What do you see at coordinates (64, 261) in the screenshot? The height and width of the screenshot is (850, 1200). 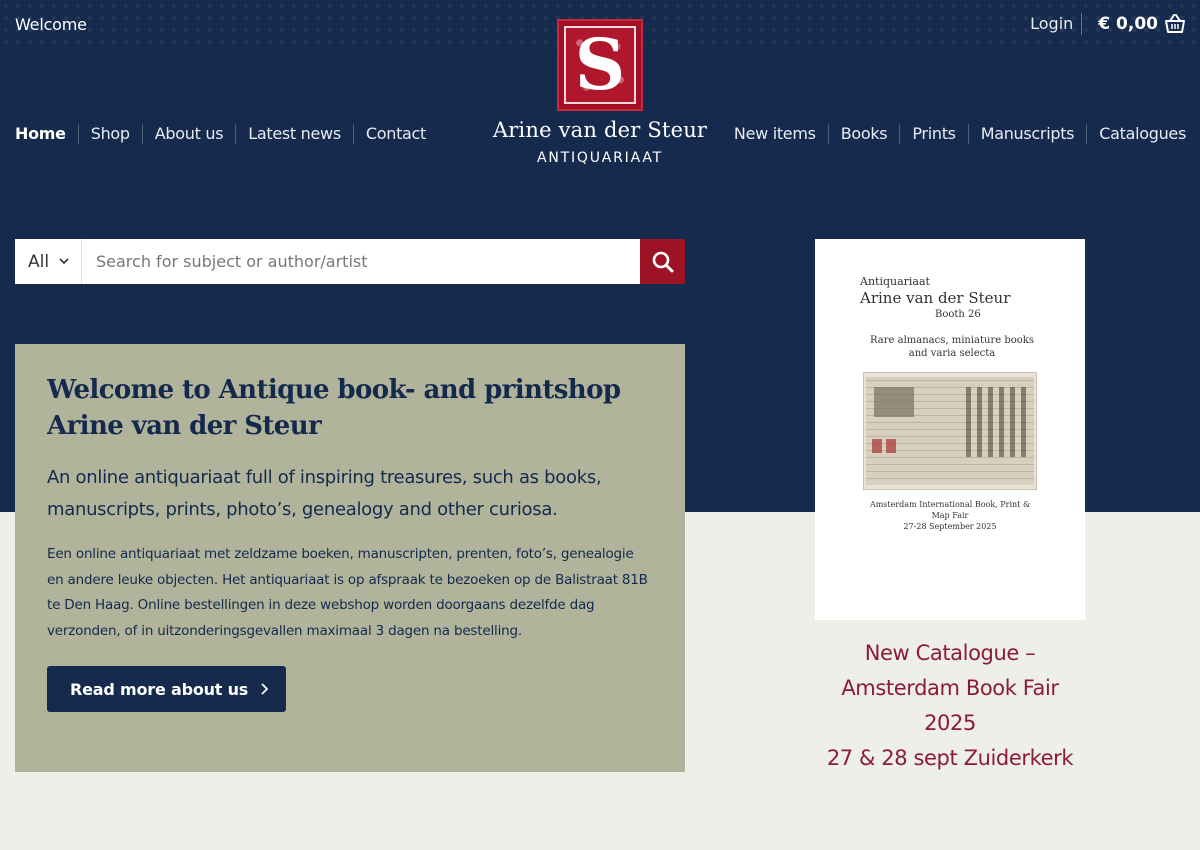 I see `chevron-down-icon` at bounding box center [64, 261].